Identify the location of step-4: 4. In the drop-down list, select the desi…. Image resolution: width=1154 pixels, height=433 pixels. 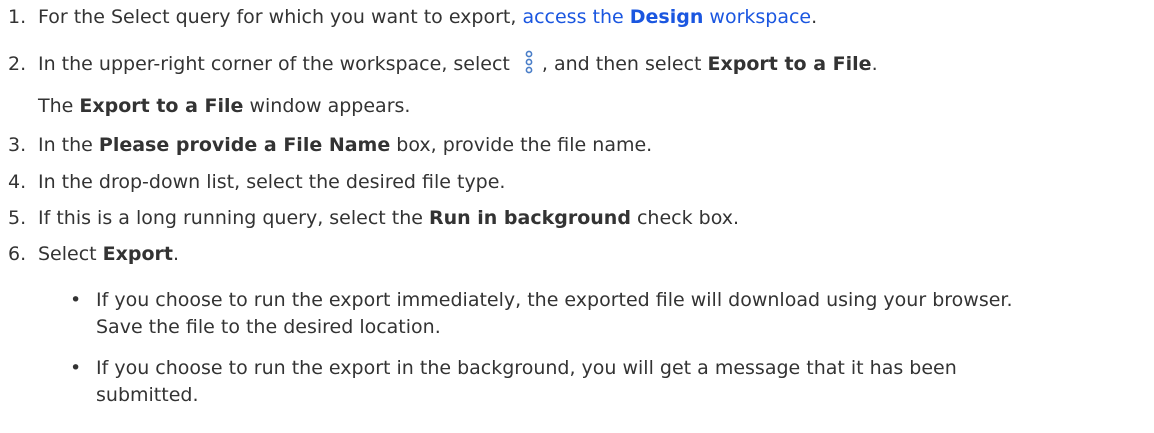
(256, 182).